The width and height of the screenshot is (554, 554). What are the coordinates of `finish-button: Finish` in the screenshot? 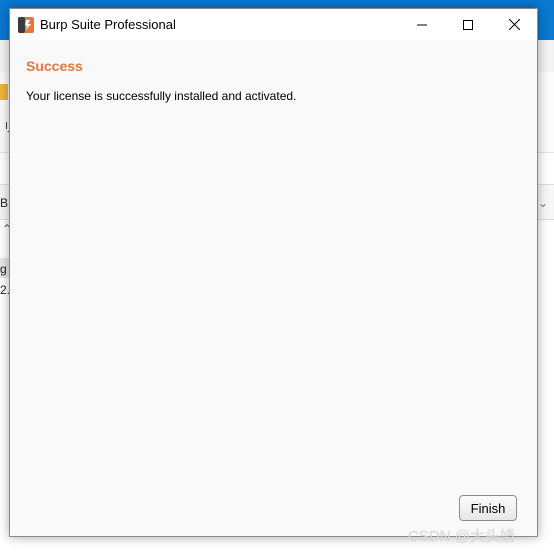 It's located at (488, 508).